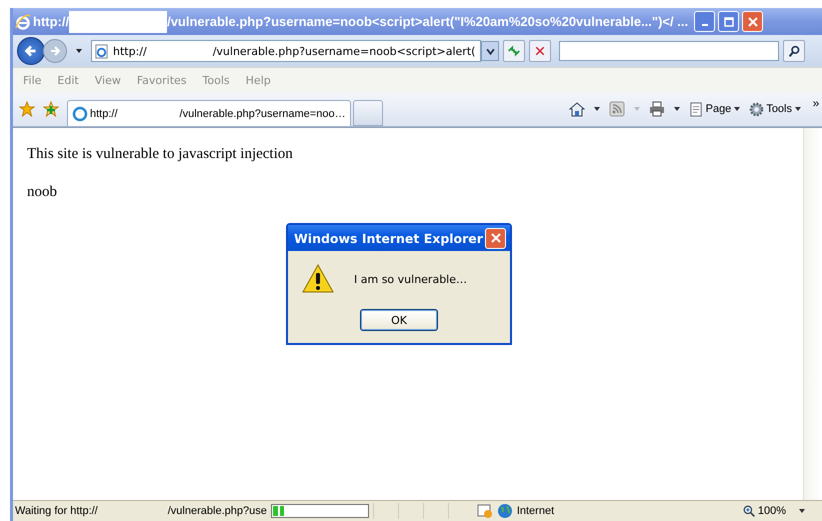 The width and height of the screenshot is (822, 521). Describe the element at coordinates (286, 51) in the screenshot. I see `address-field: http:// /vulnerable.php?username=noob<script>alert(` at that location.